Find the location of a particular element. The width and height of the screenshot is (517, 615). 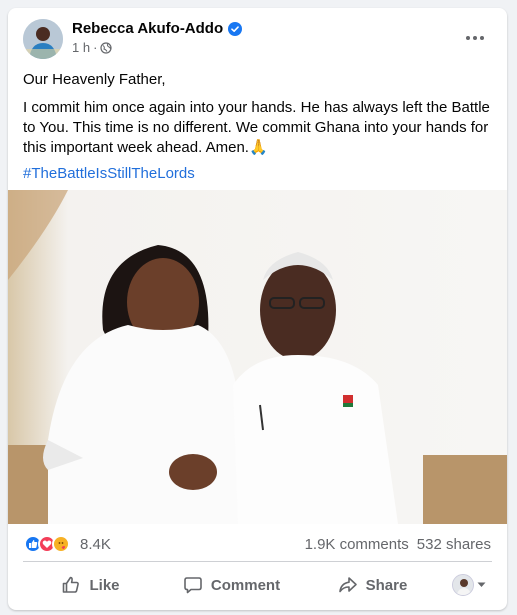

verified-badge-icon is located at coordinates (235, 28).